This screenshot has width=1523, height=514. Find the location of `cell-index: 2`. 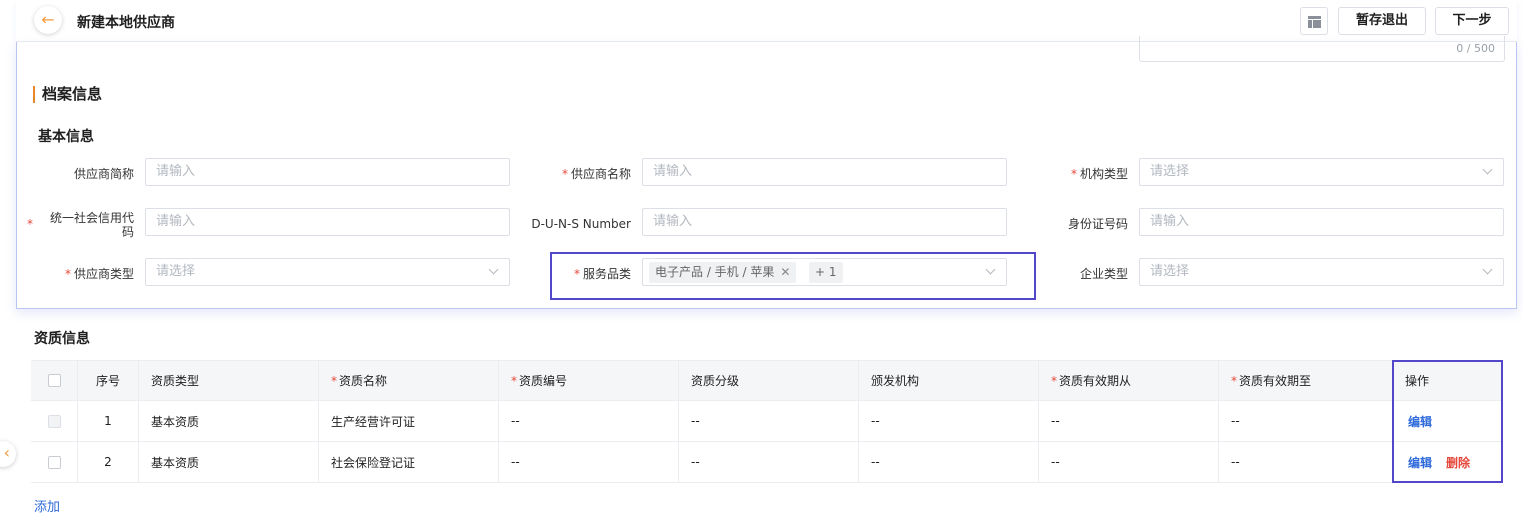

cell-index: 2 is located at coordinates (107, 462).